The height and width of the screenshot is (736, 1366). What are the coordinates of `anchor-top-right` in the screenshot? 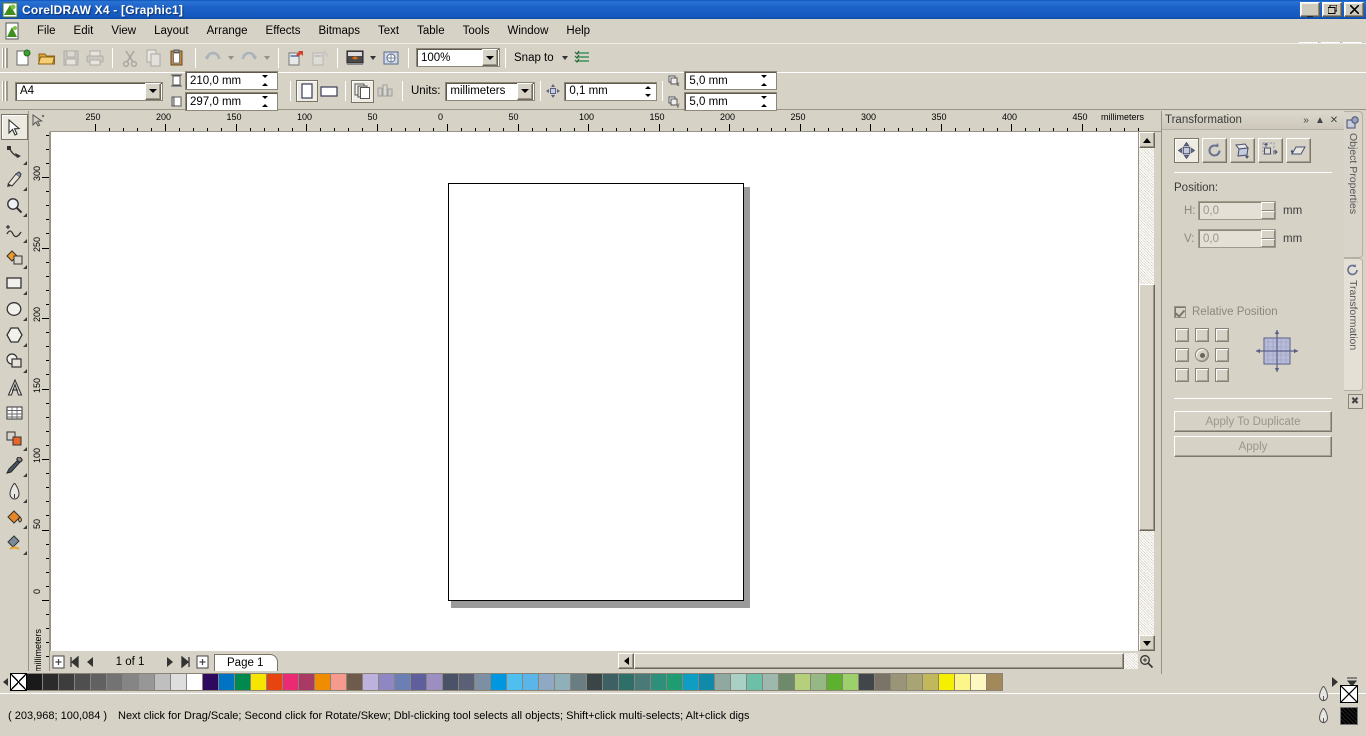 It's located at (1222, 335).